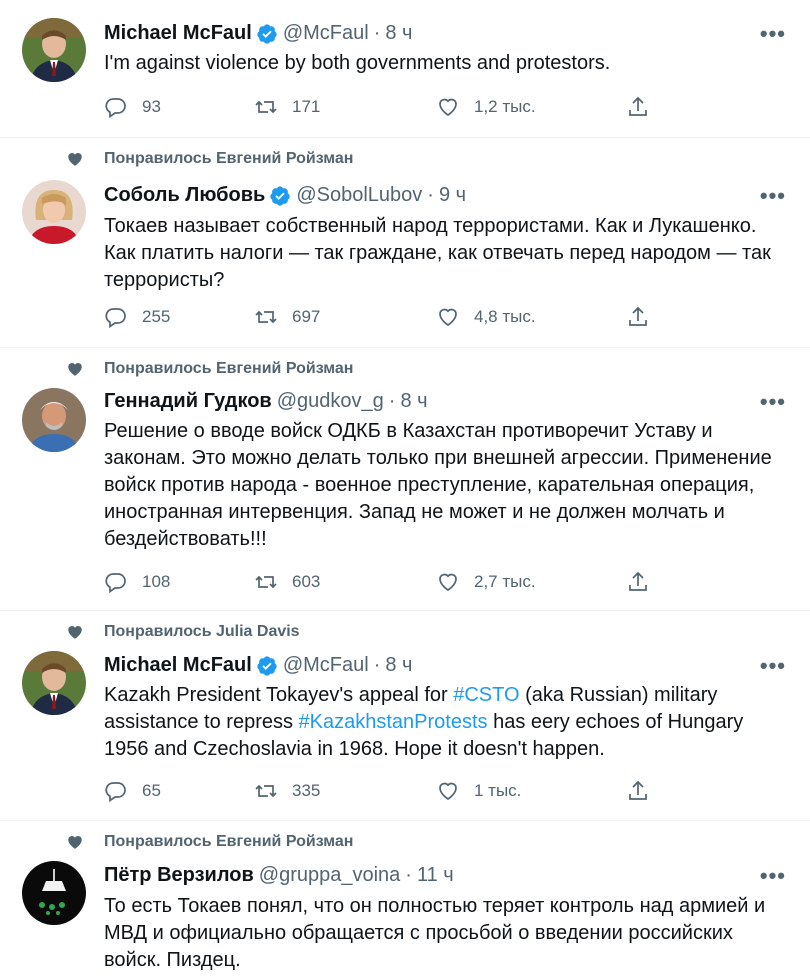 The height and width of the screenshot is (977, 810). Describe the element at coordinates (345, 107) in the screenshot. I see `retweet-button: 171` at that location.